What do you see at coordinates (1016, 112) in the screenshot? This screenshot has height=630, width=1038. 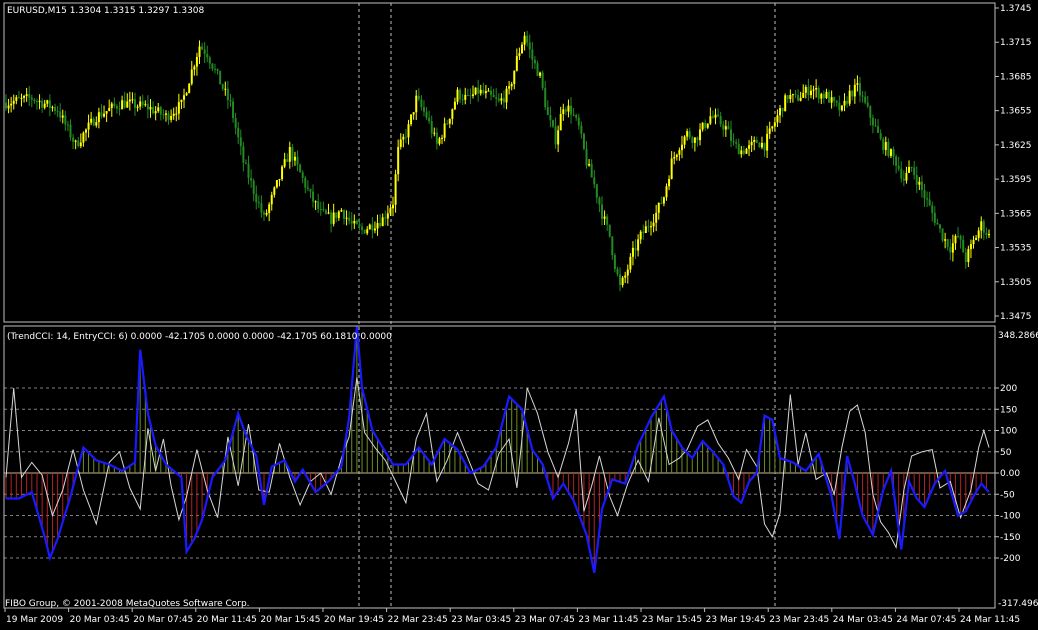 I see `price-tick-label: 1.3655` at bounding box center [1016, 112].